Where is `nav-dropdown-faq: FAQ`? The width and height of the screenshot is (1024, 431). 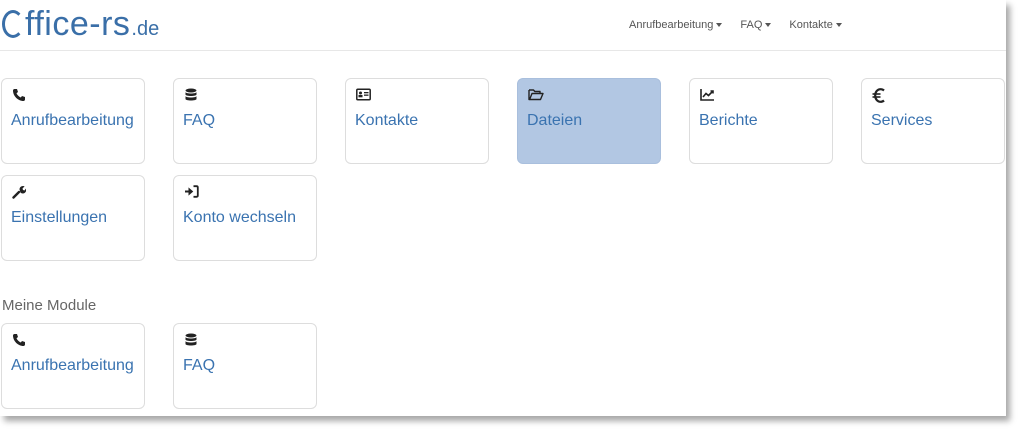 nav-dropdown-faq: FAQ is located at coordinates (756, 25).